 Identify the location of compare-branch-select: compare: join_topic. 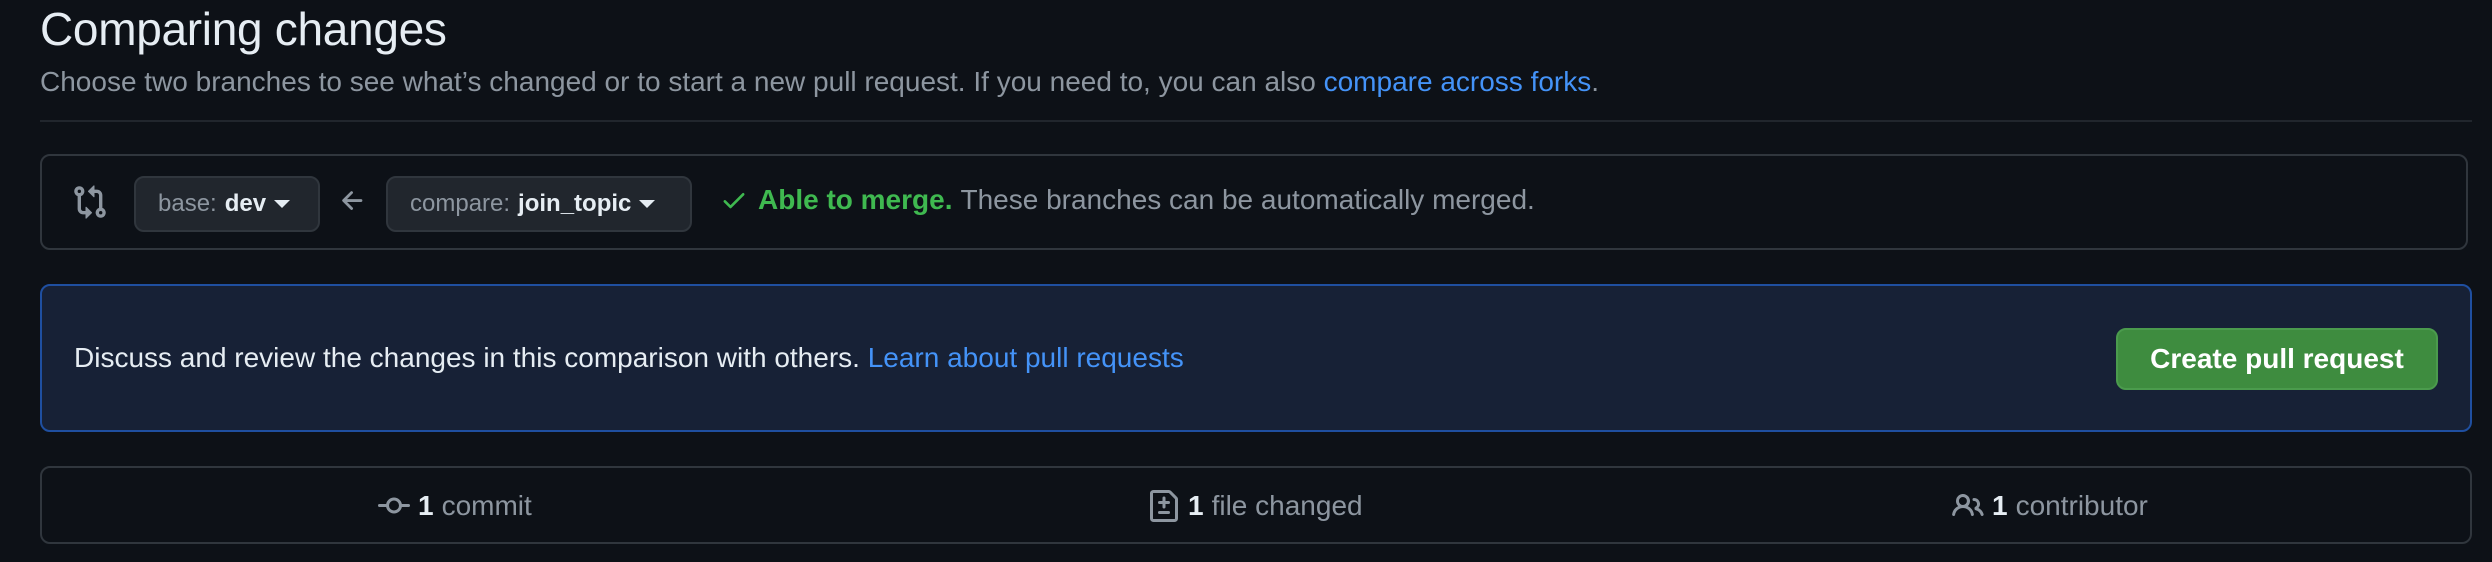
(539, 204).